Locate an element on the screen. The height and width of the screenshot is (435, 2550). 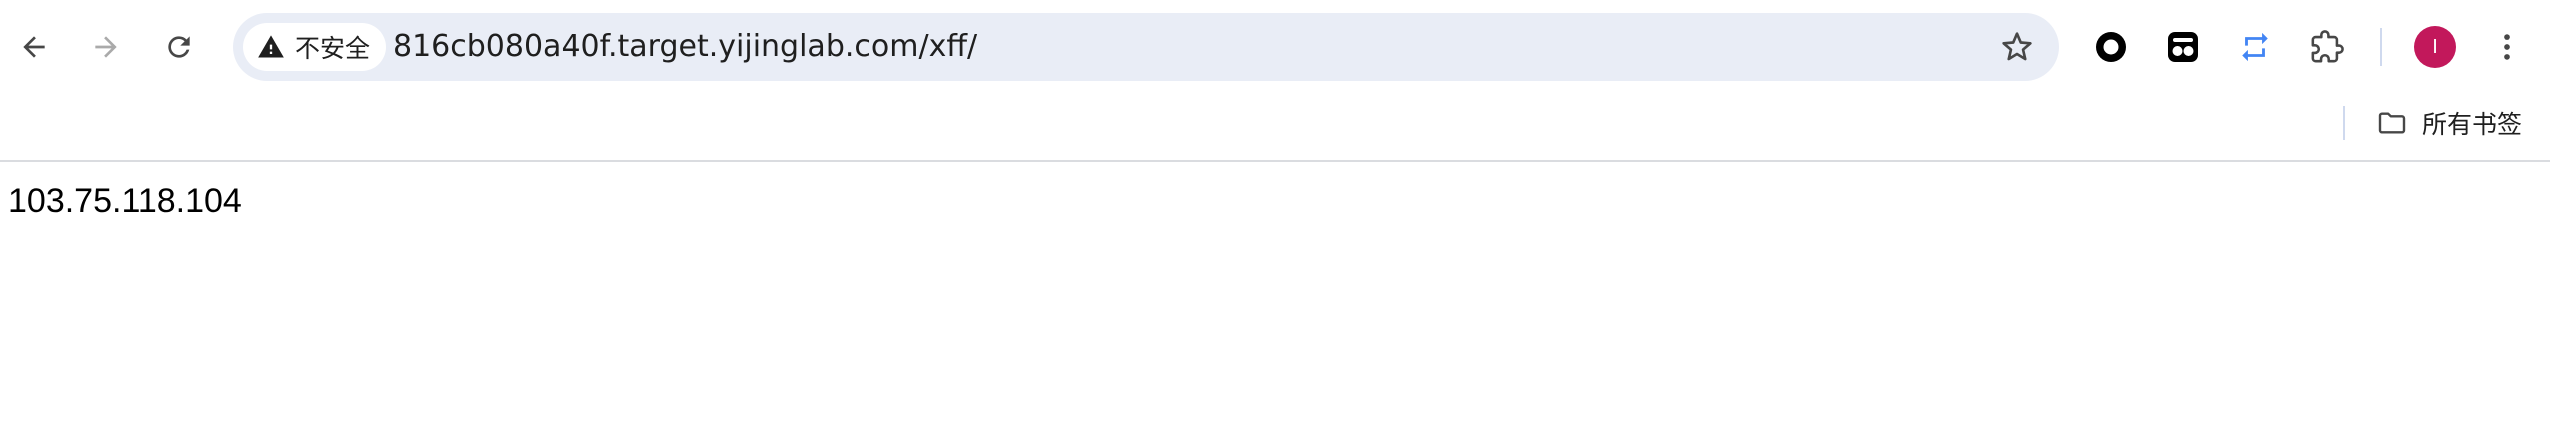
back-button is located at coordinates (34, 47).